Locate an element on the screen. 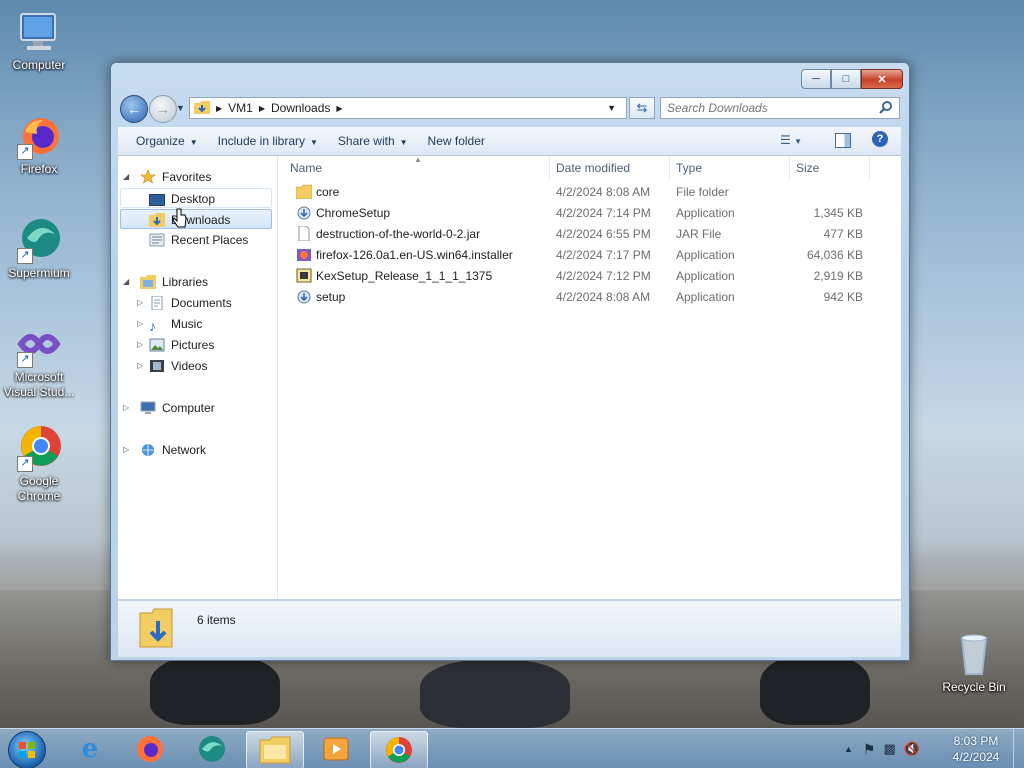  file-date: 4/2/2024 8:08 AM is located at coordinates (603, 297).